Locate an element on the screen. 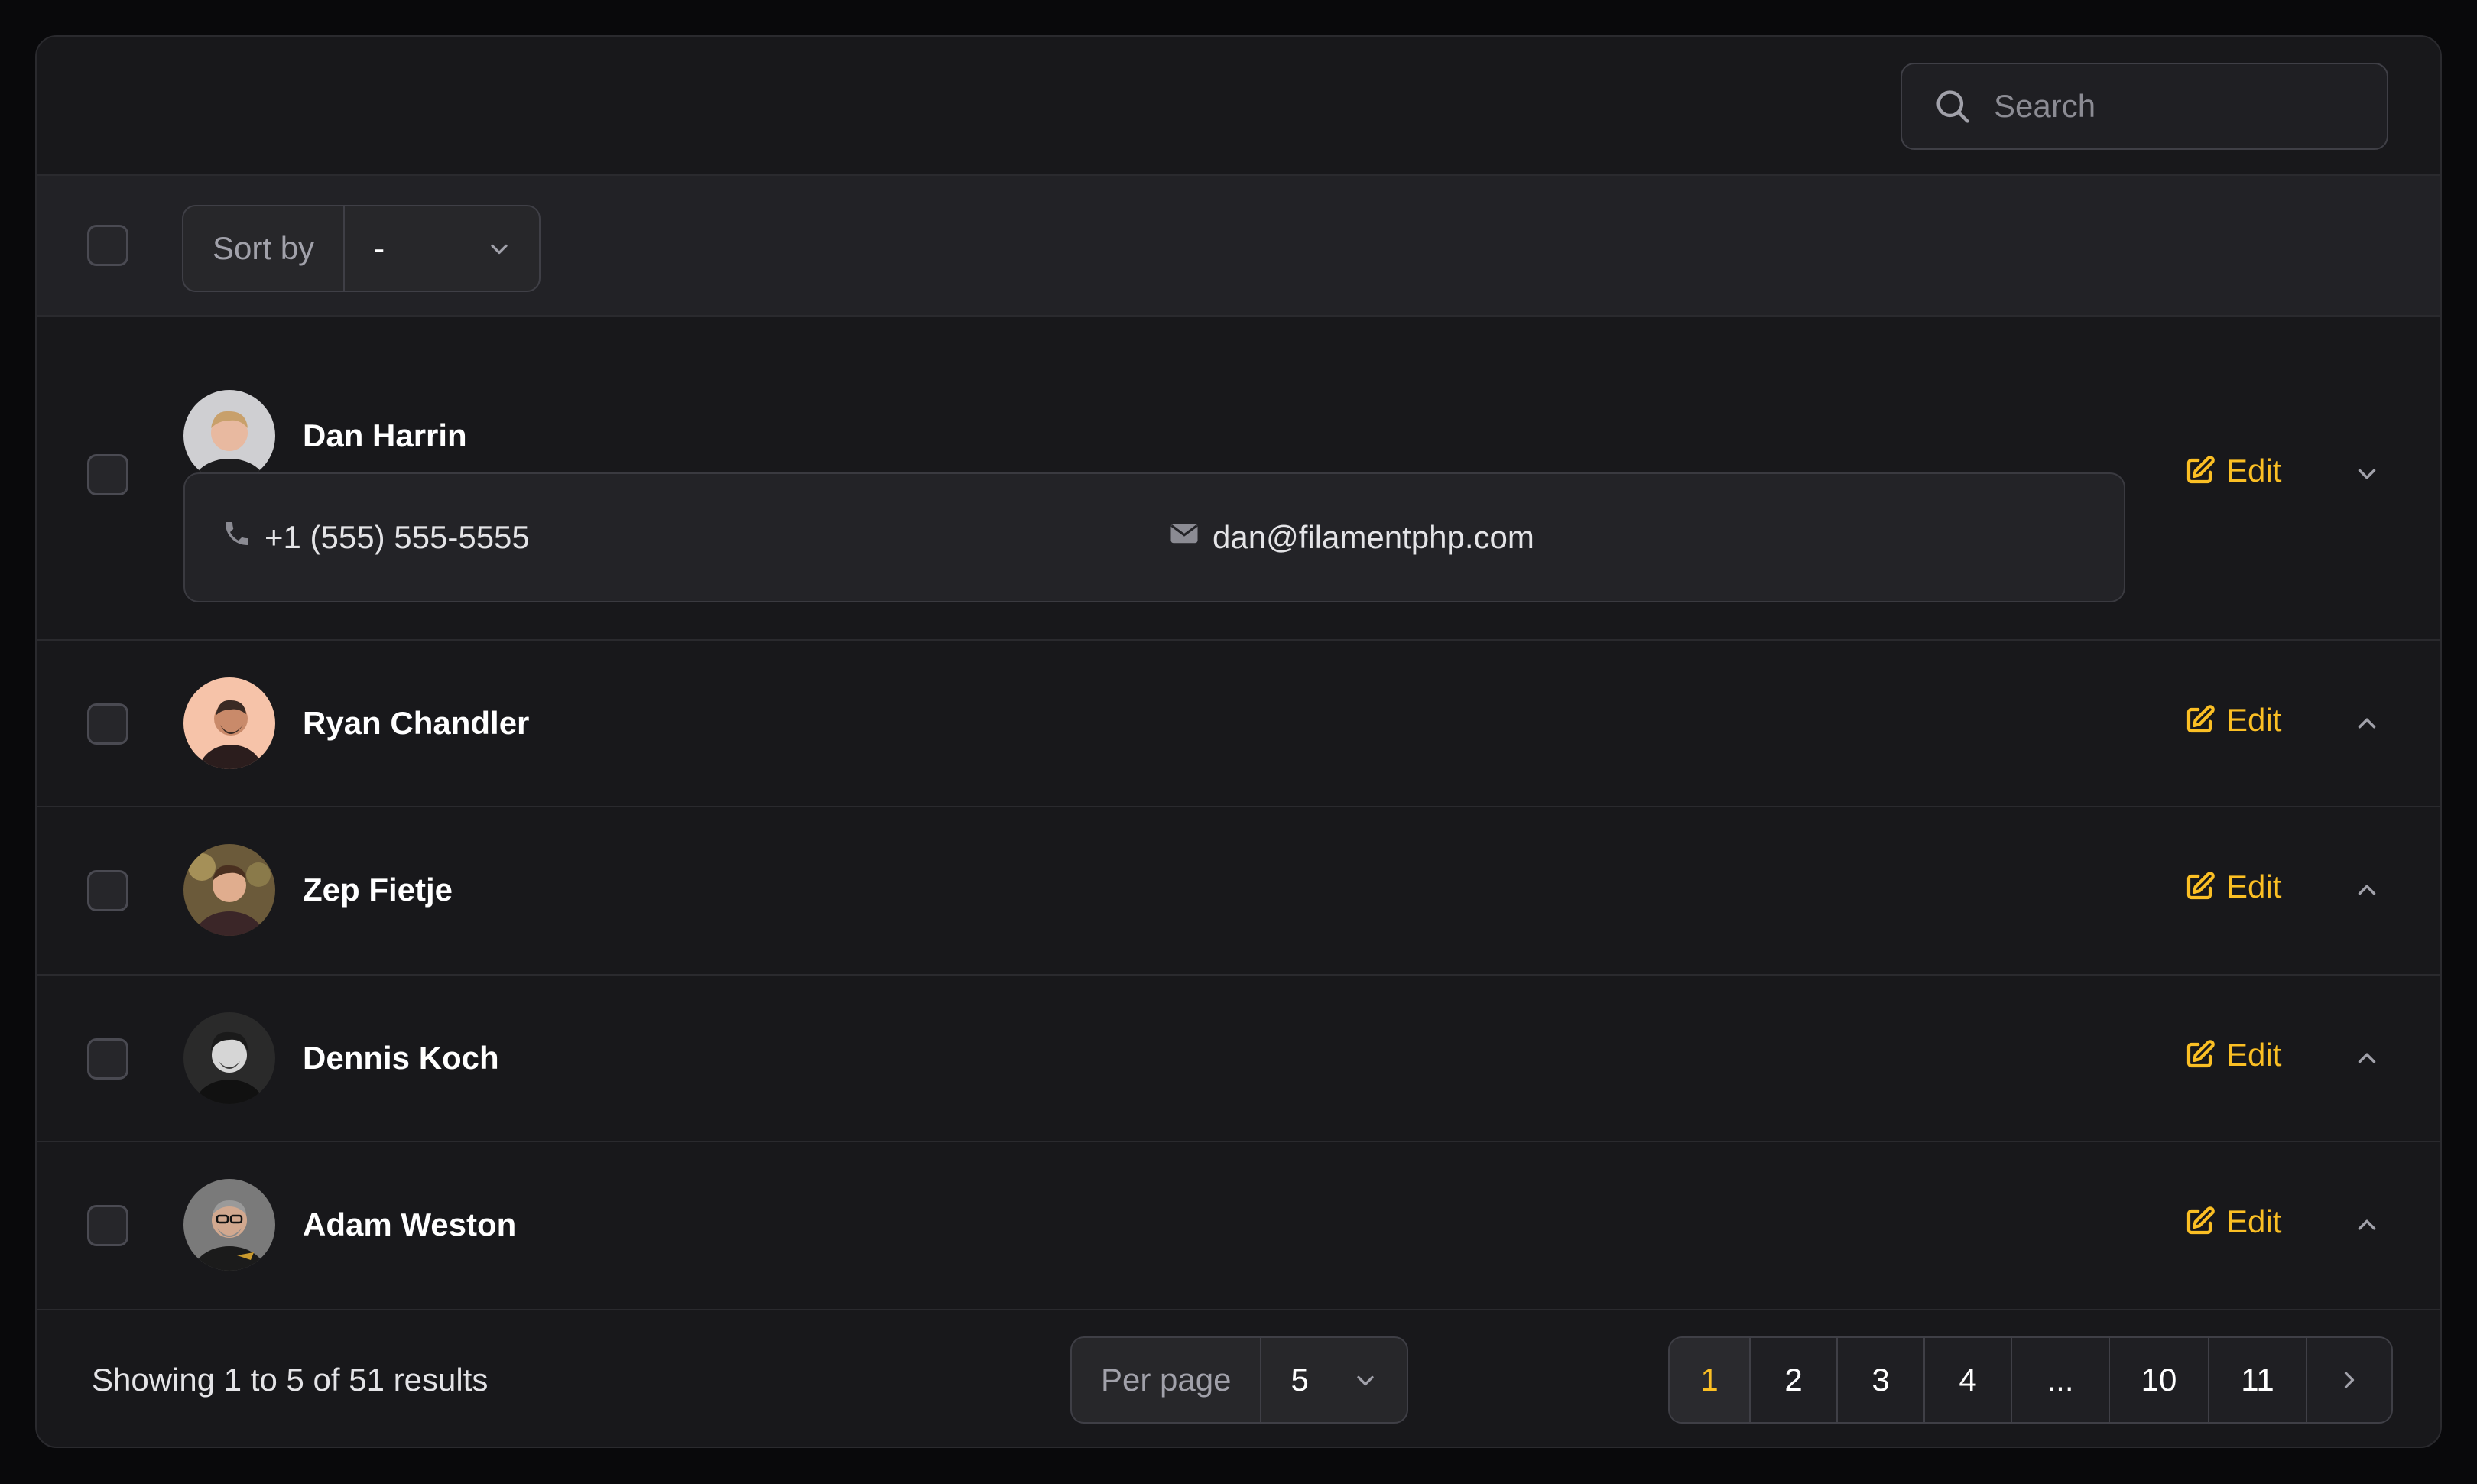 This screenshot has height=1484, width=2477. row-details: +1 (555) 555-5555 dan@filamentphp.com is located at coordinates (1154, 537).